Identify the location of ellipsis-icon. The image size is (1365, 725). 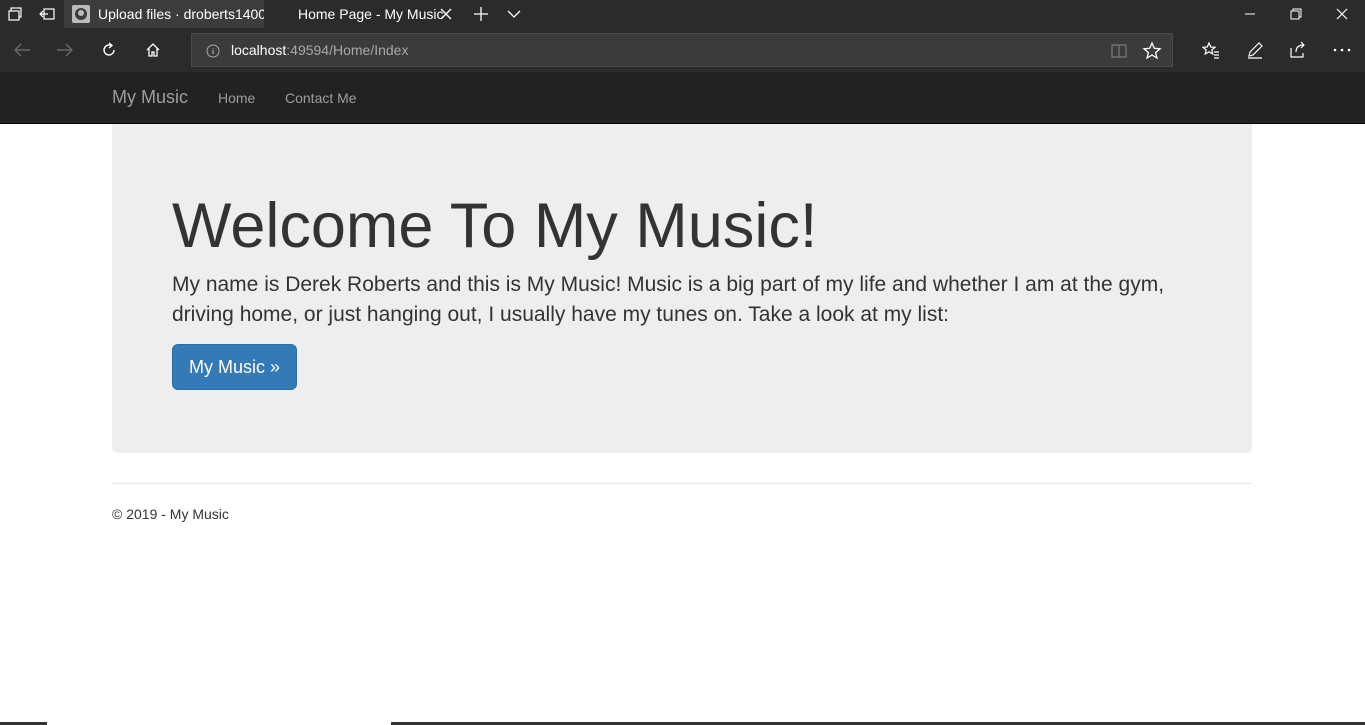
(1342, 50).